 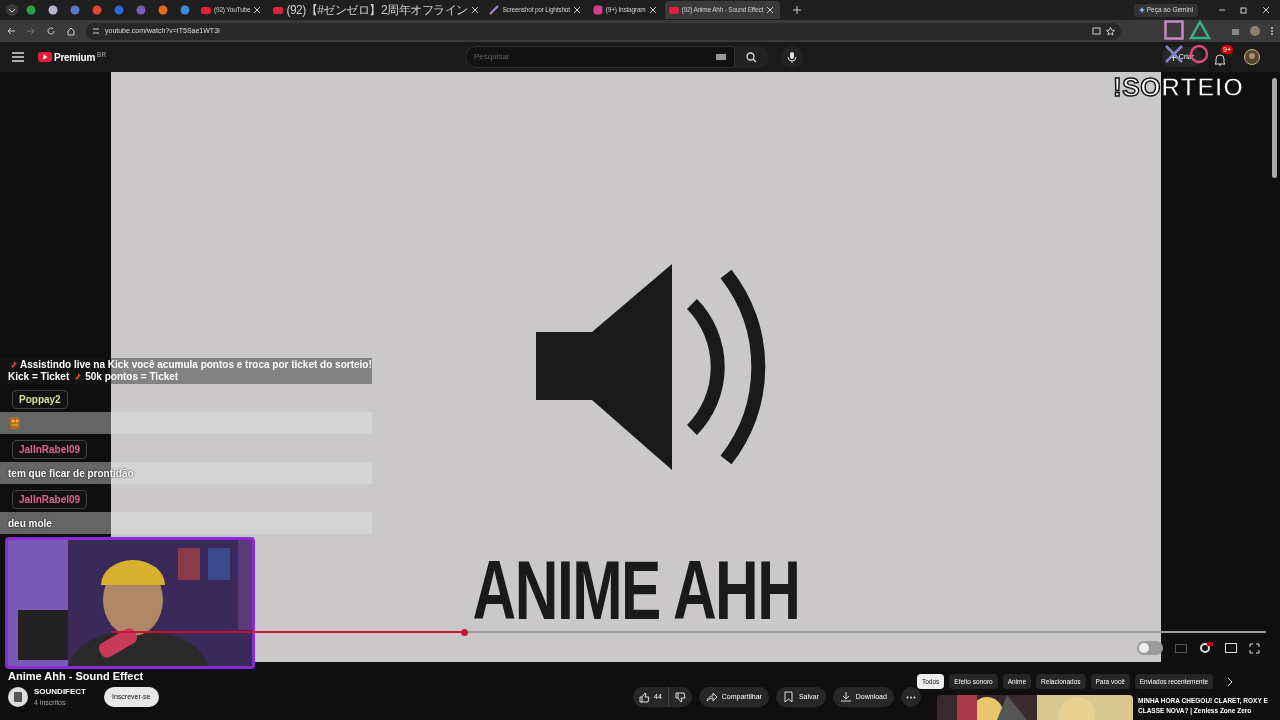 What do you see at coordinates (464, 632) in the screenshot?
I see `scrubber-handle` at bounding box center [464, 632].